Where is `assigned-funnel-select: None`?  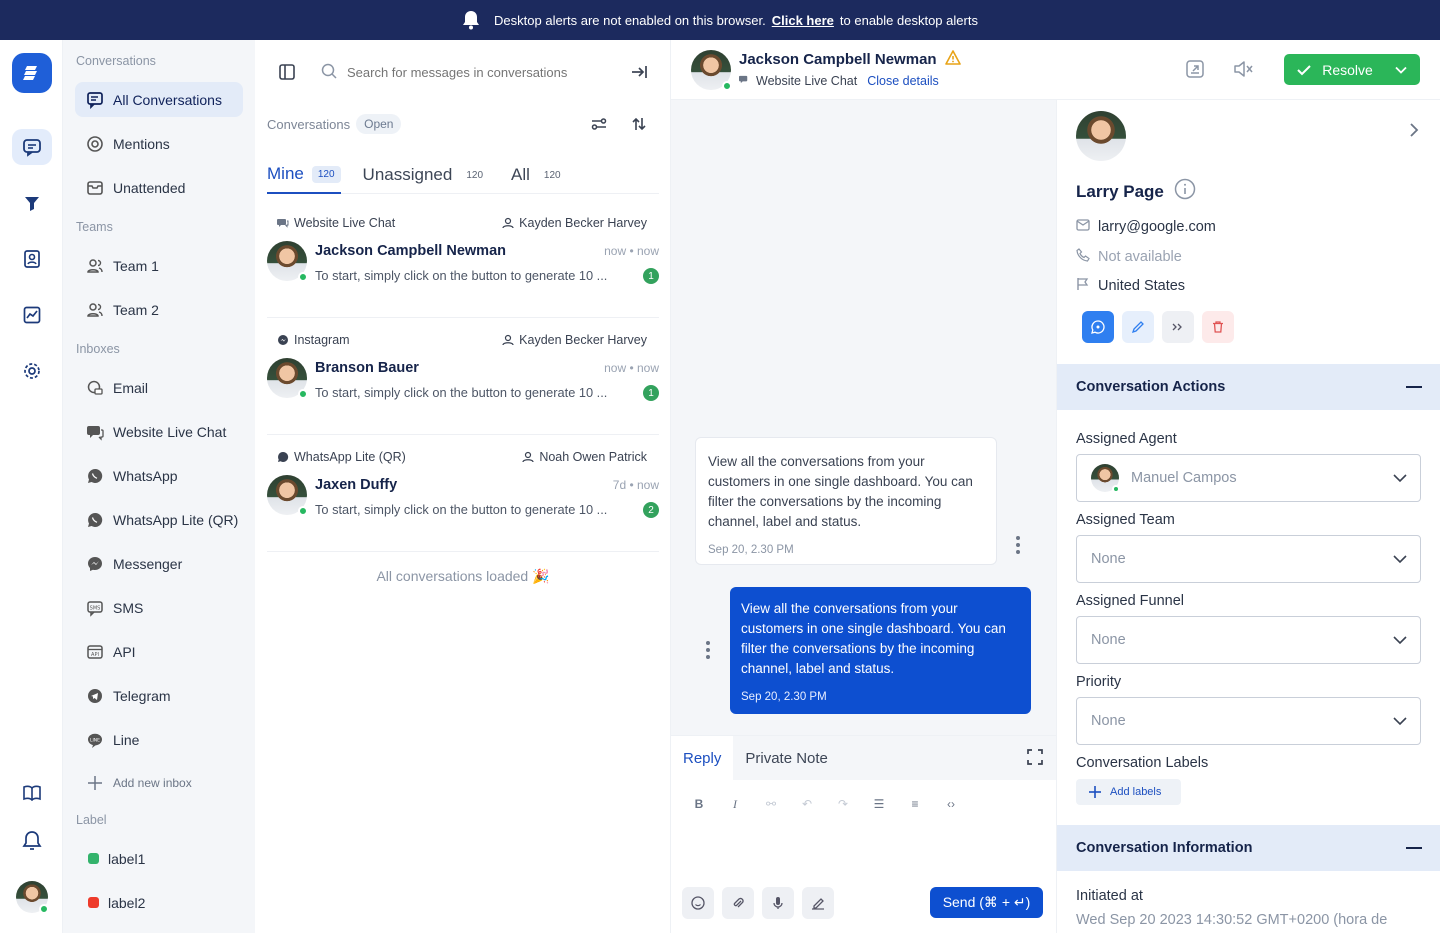
assigned-funnel-select: None is located at coordinates (1248, 640).